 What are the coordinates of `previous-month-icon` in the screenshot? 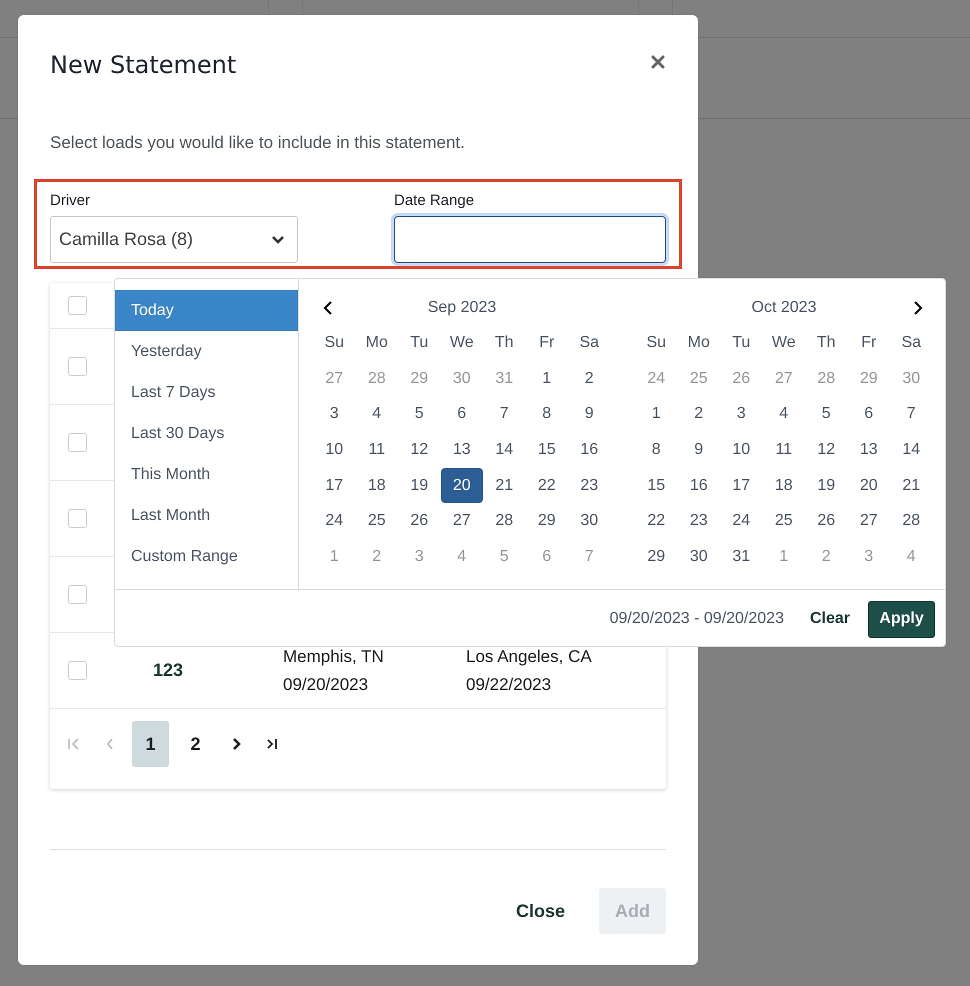 It's located at (328, 308).